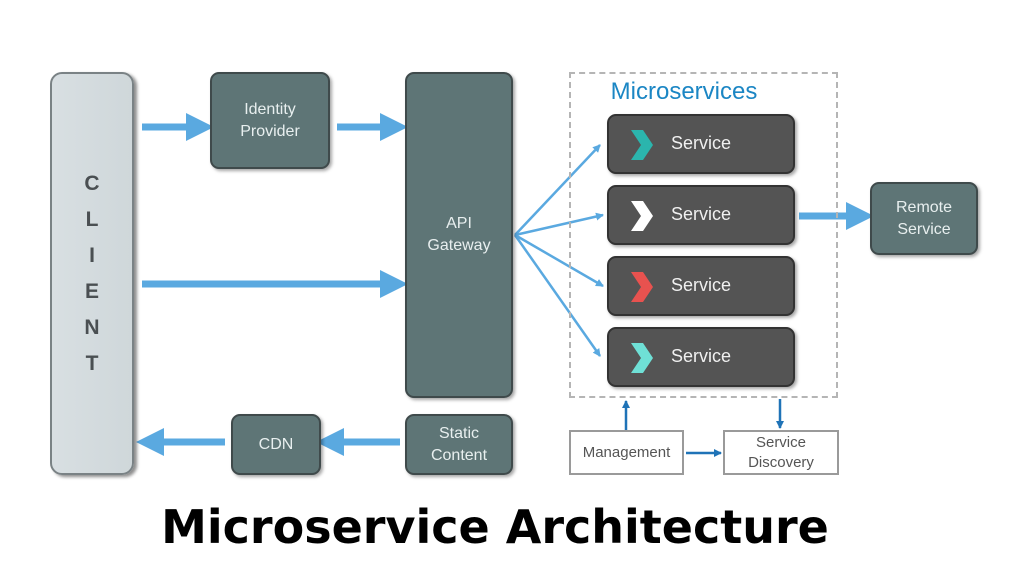  I want to click on service-node-2: Service, so click(701, 215).